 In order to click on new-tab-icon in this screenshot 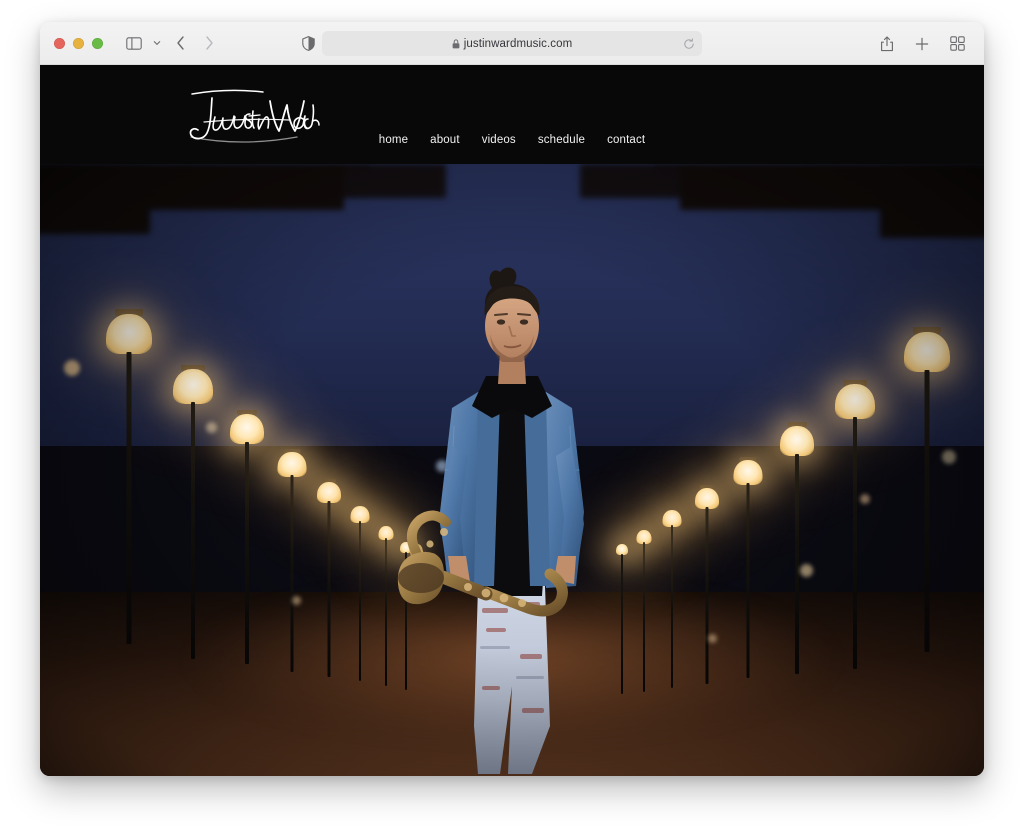, I will do `click(922, 44)`.